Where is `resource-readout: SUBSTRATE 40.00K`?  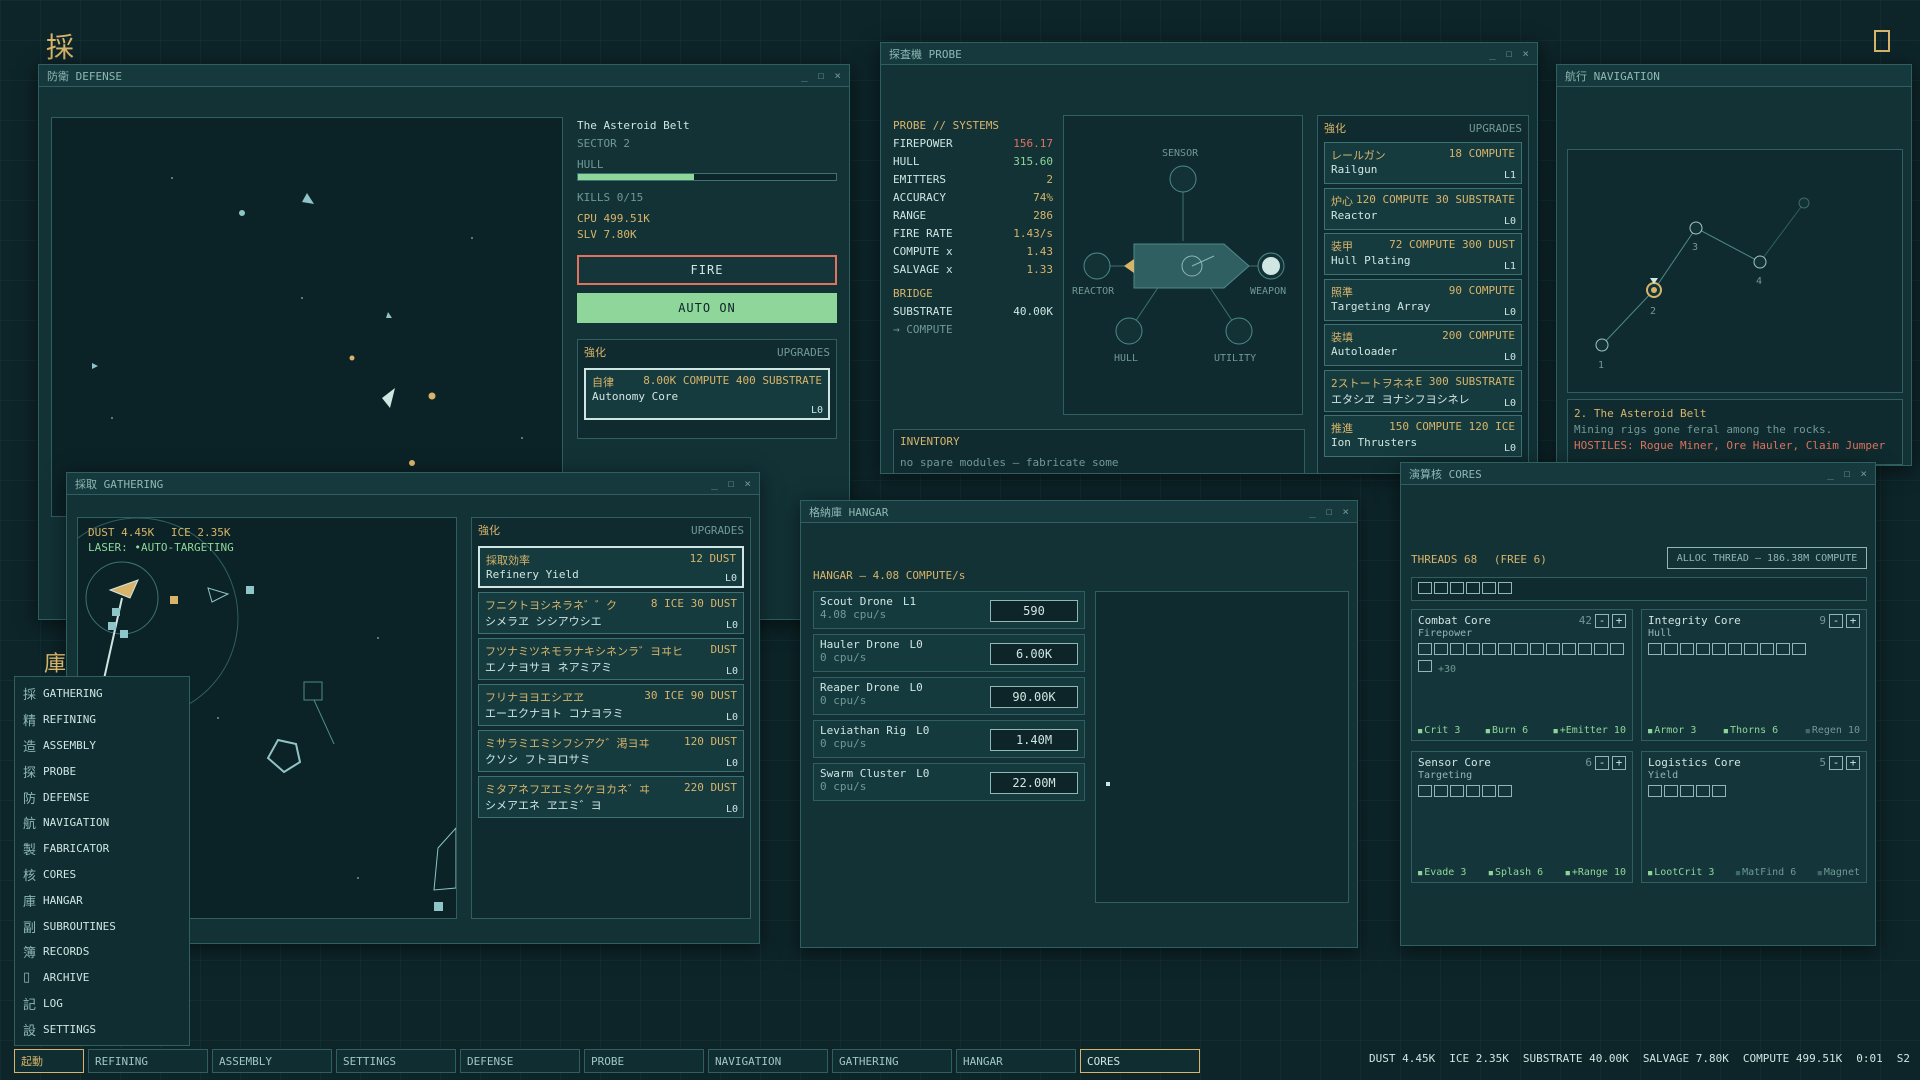
resource-readout: SUBSTRATE 40.00K is located at coordinates (1575, 1058).